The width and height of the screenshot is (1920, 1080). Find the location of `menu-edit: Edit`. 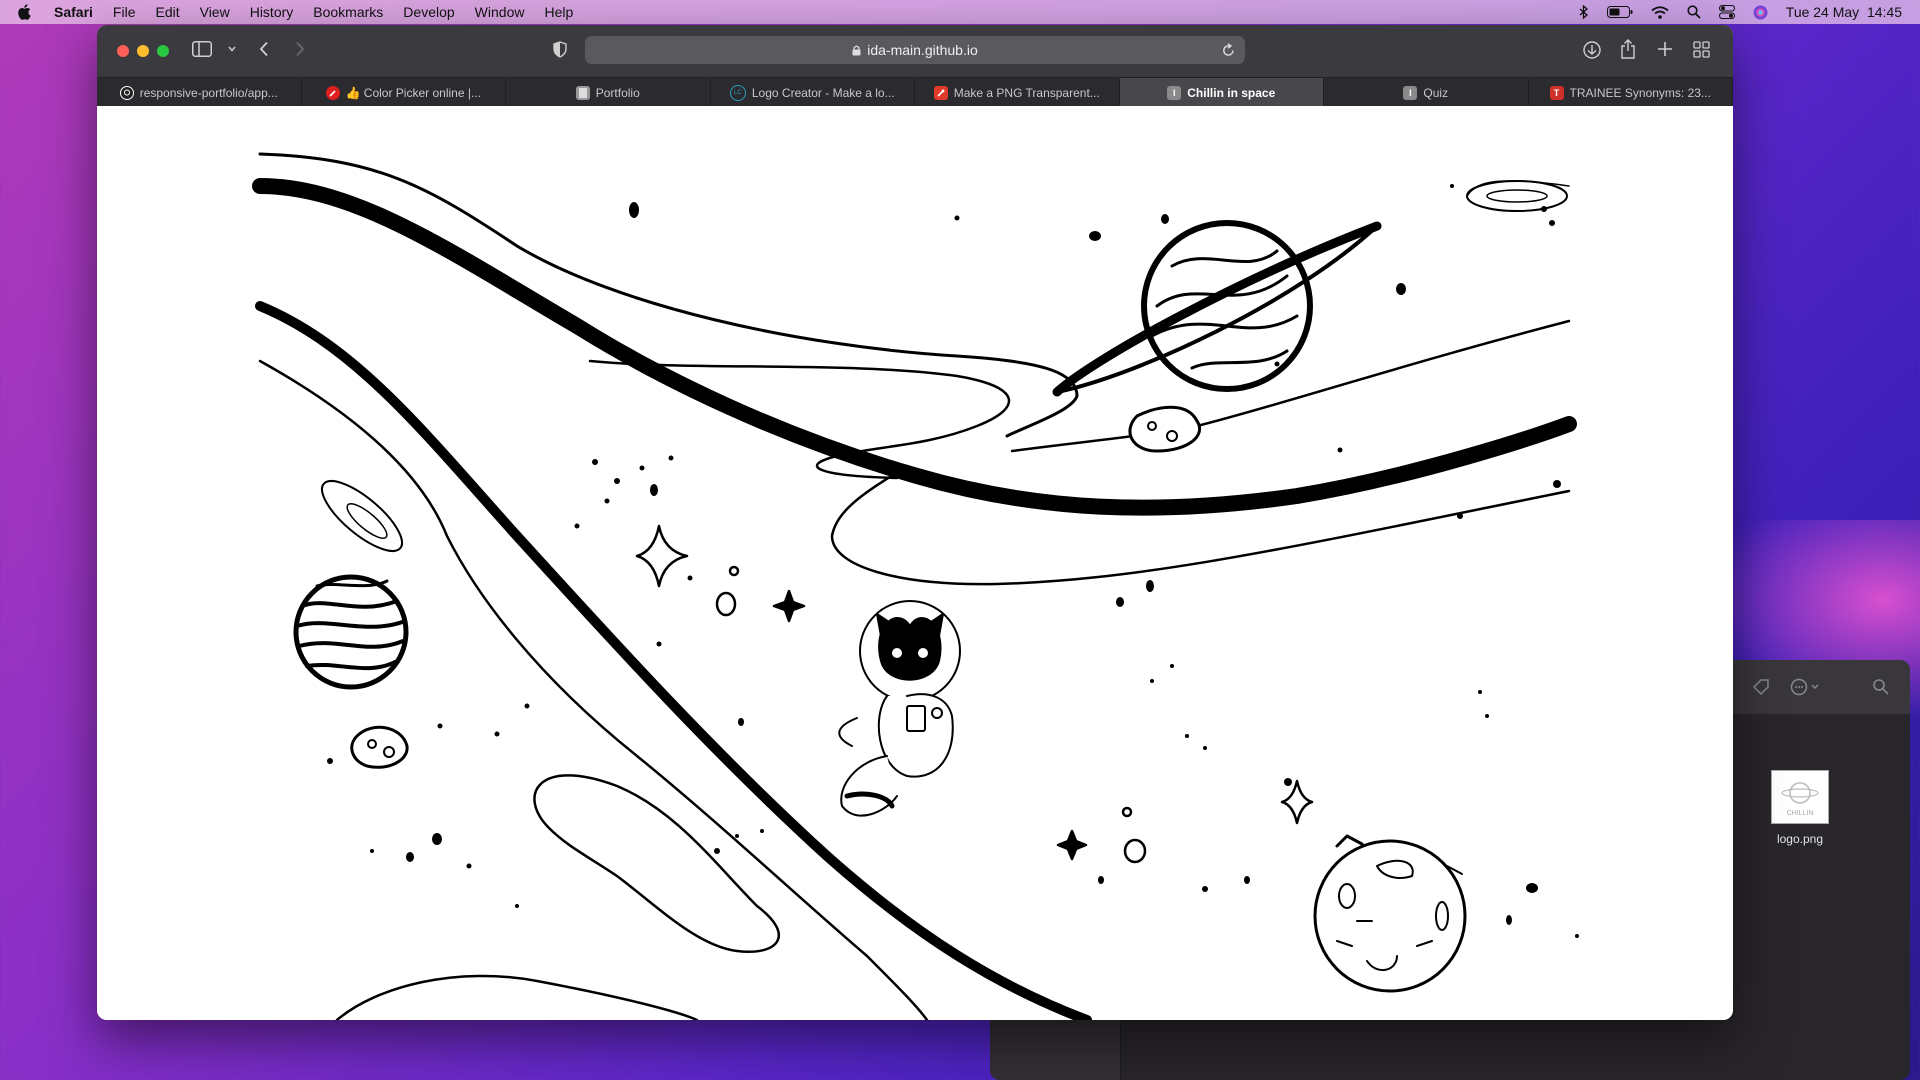

menu-edit: Edit is located at coordinates (167, 12).